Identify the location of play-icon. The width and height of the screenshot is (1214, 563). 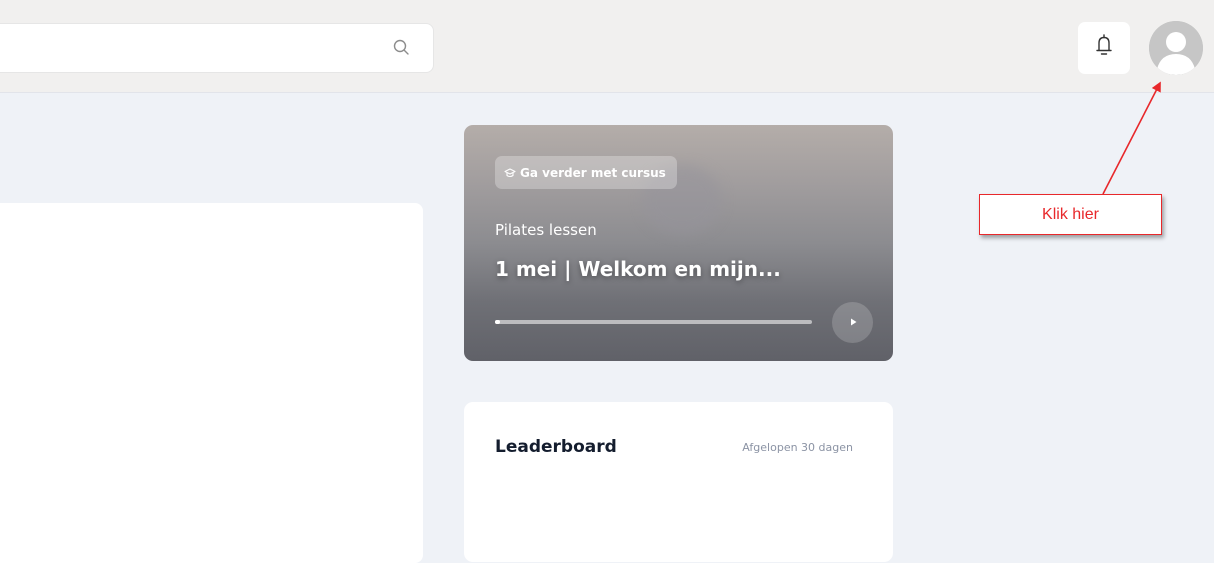
(853, 322).